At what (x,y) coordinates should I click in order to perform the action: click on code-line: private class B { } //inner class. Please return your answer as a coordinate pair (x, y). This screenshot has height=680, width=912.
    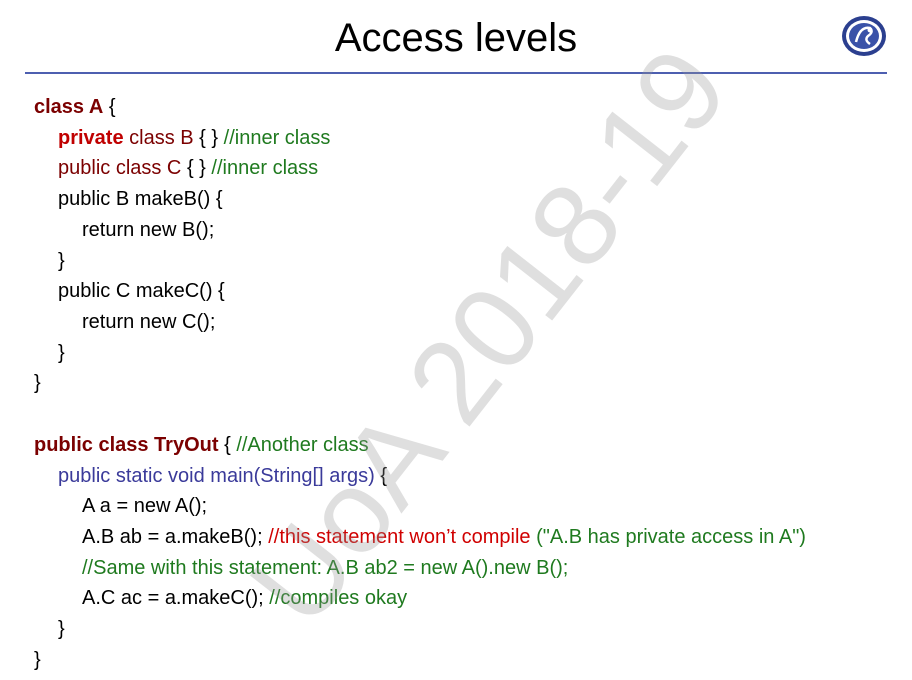
    Looking at the image, I should click on (194, 138).